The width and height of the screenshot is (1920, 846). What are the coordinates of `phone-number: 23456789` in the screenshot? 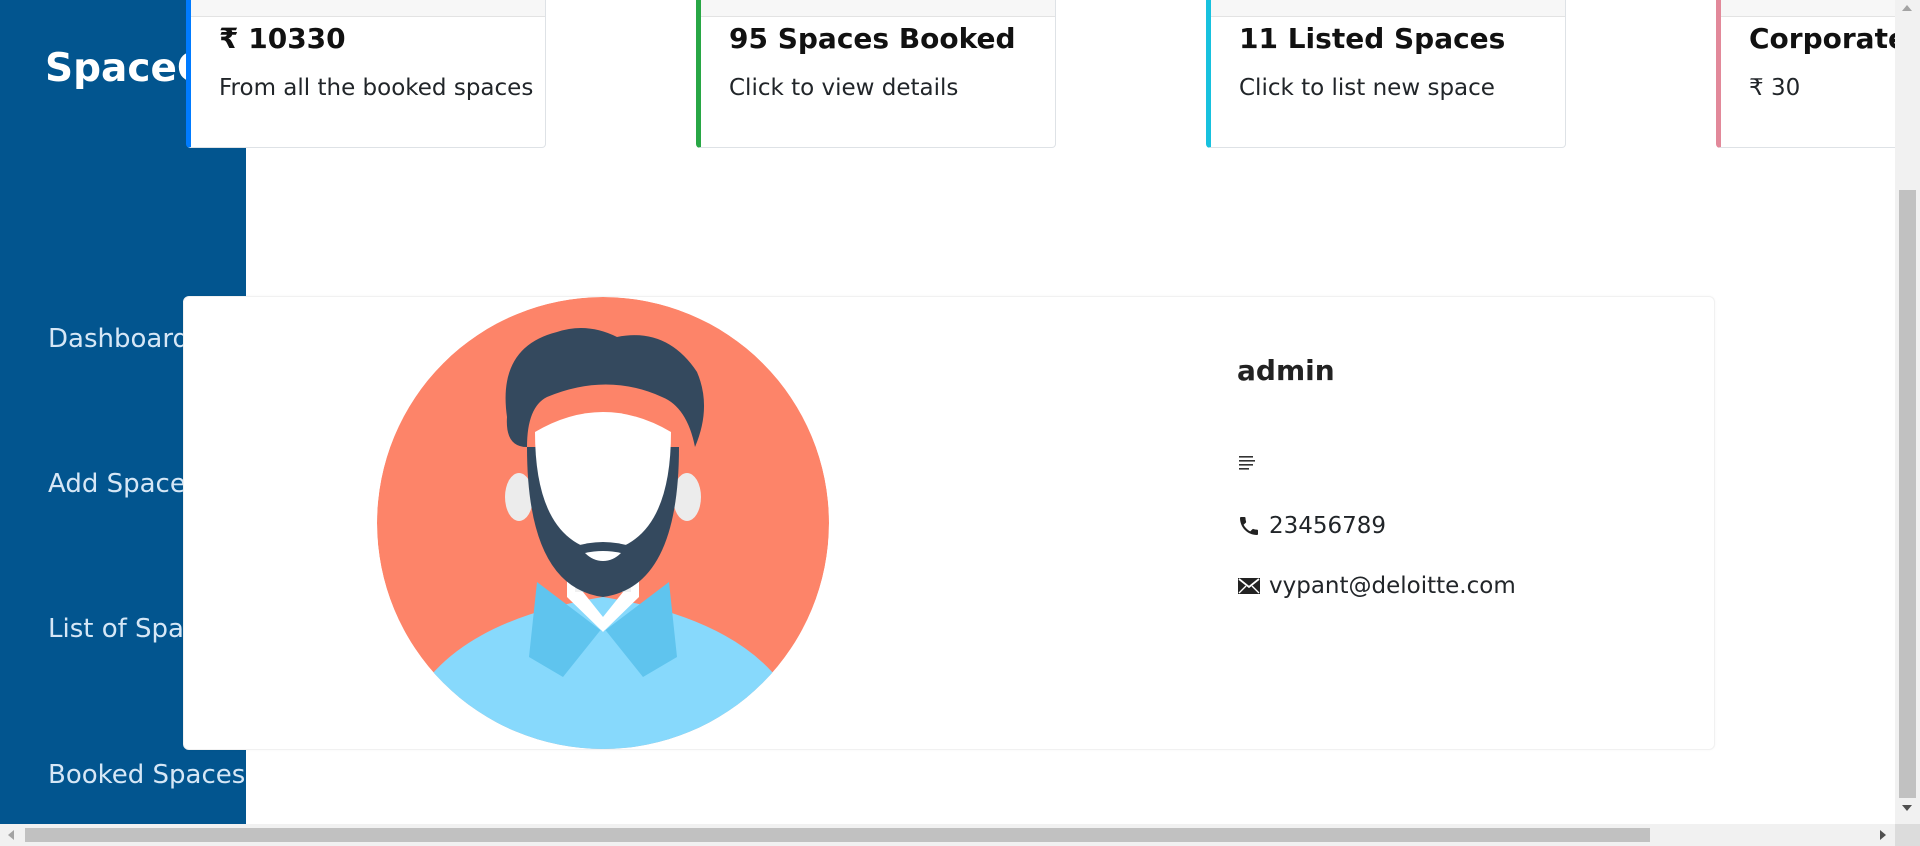 It's located at (1328, 526).